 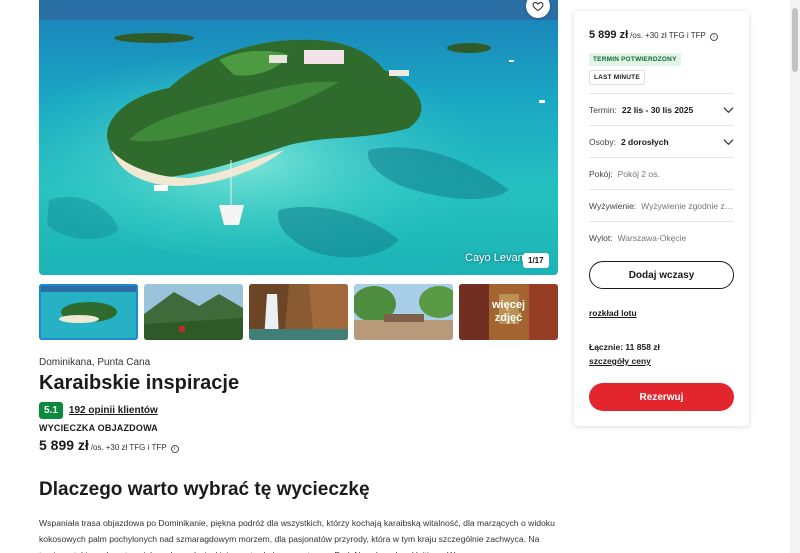 What do you see at coordinates (795, 276) in the screenshot?
I see `scrollbar` at bounding box center [795, 276].